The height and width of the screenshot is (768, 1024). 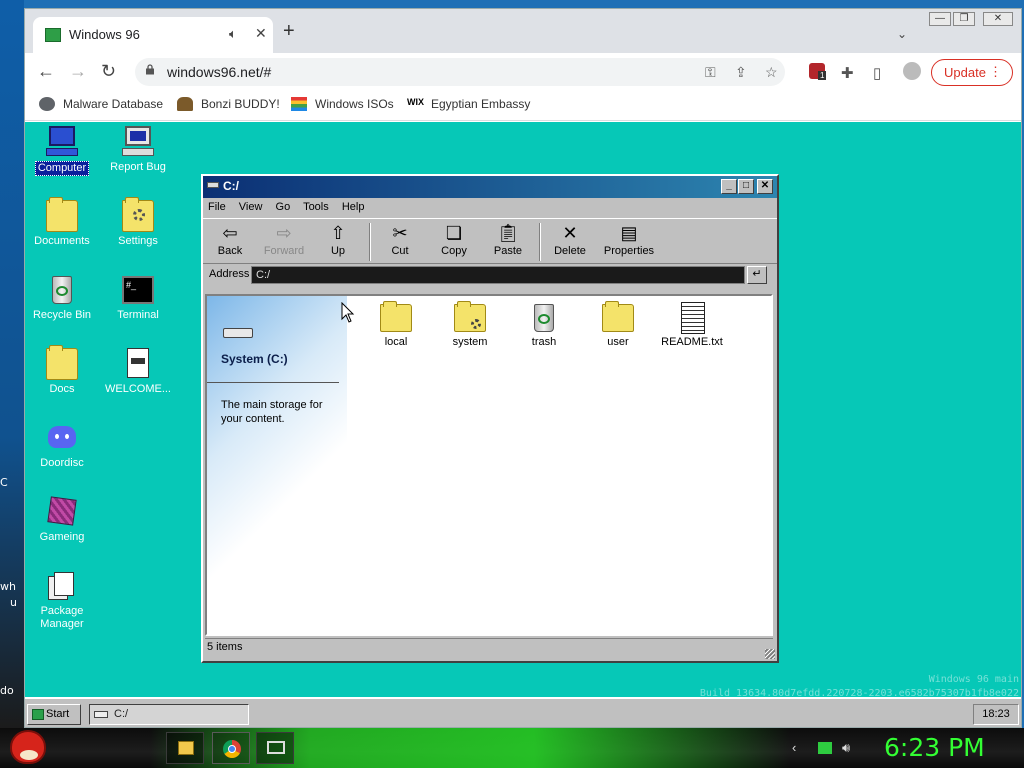 I want to click on menu-go: Go, so click(x=283, y=207).